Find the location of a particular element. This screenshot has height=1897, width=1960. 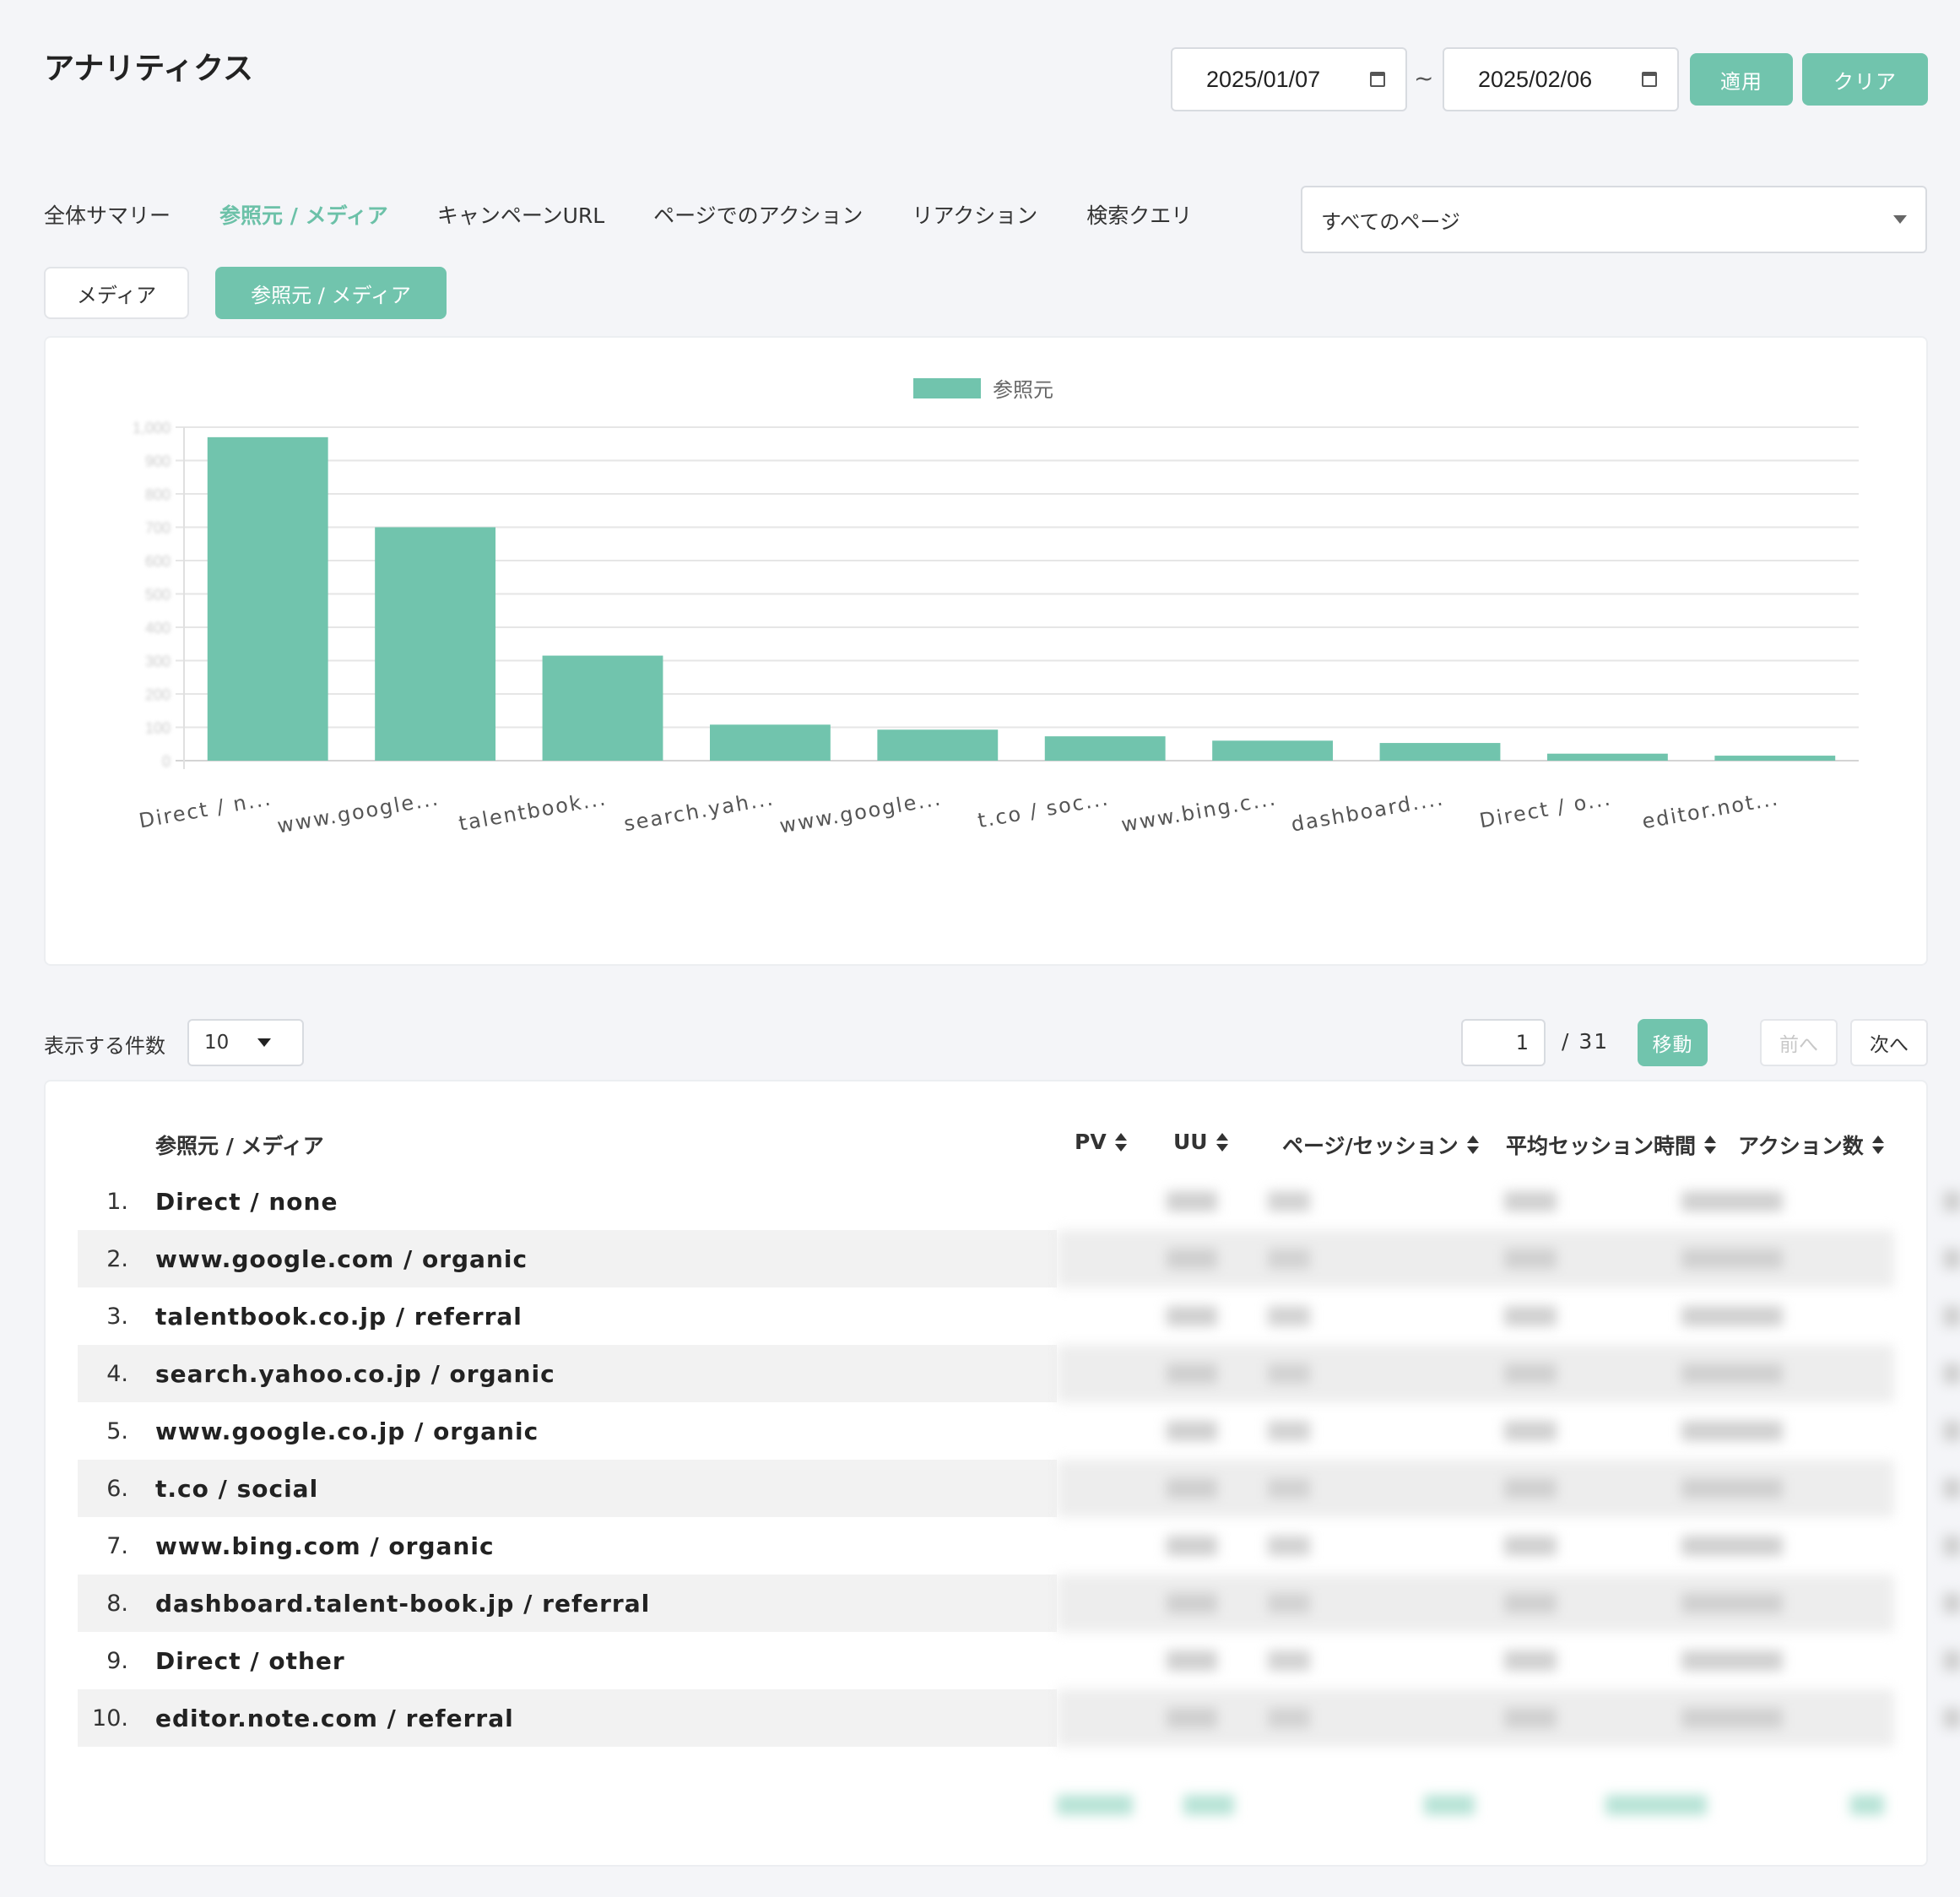

total-pages: / 31 is located at coordinates (1586, 1041).